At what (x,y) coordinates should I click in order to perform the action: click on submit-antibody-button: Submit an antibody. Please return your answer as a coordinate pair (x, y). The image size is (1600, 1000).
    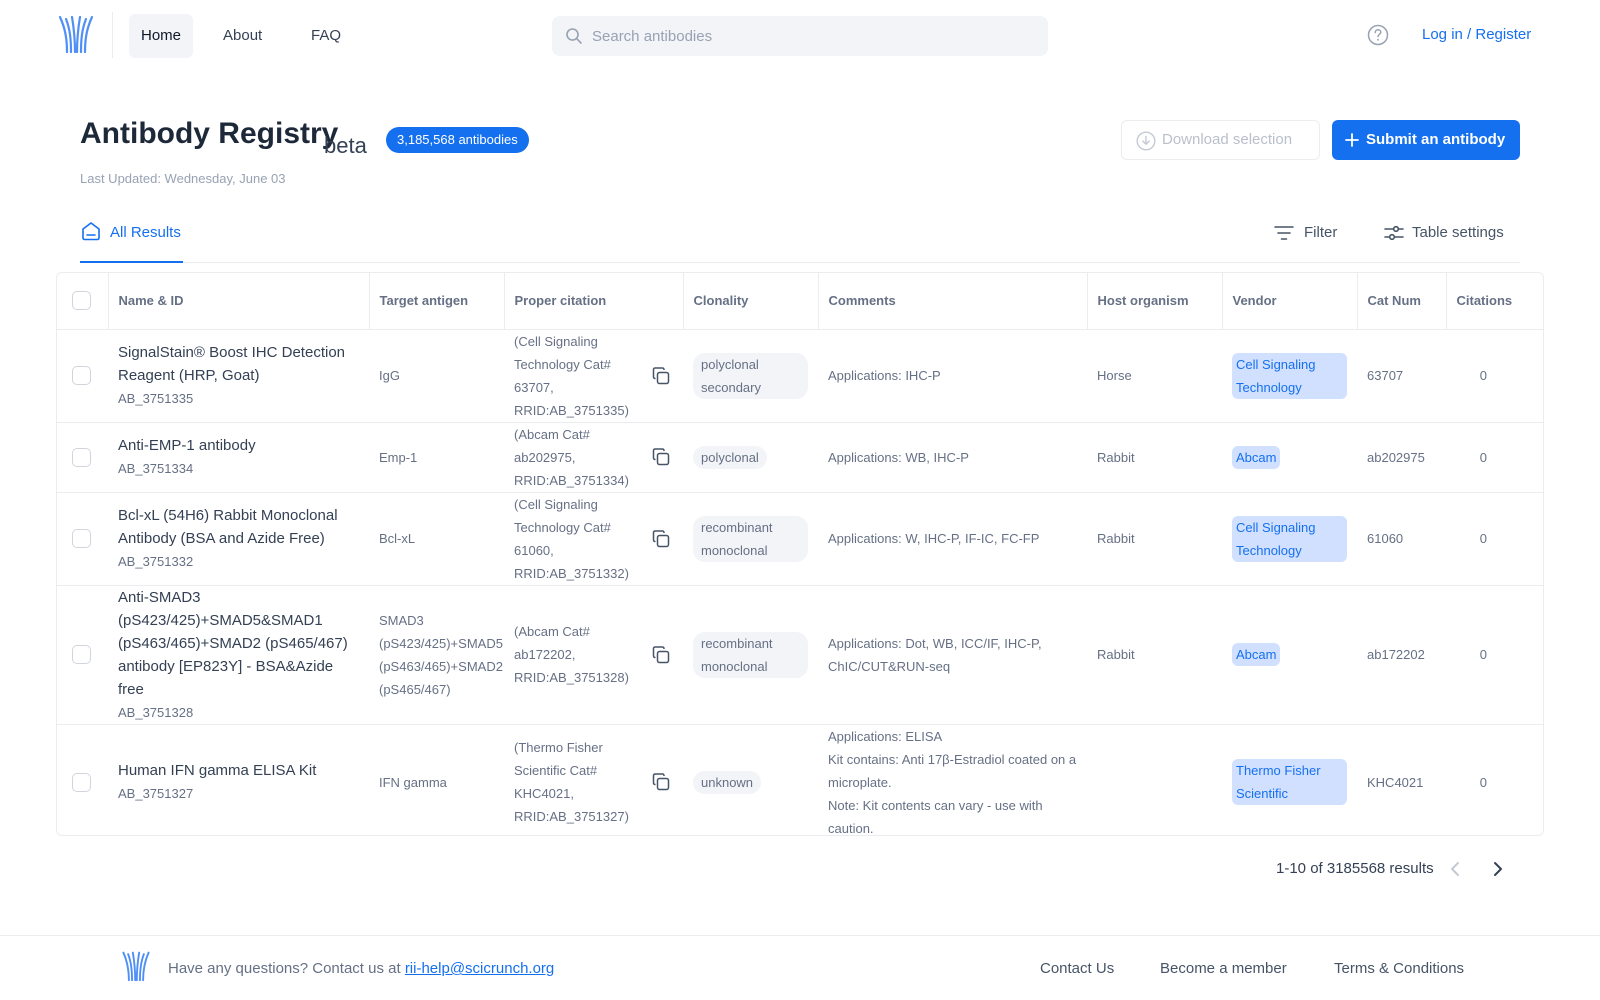
    Looking at the image, I should click on (1426, 140).